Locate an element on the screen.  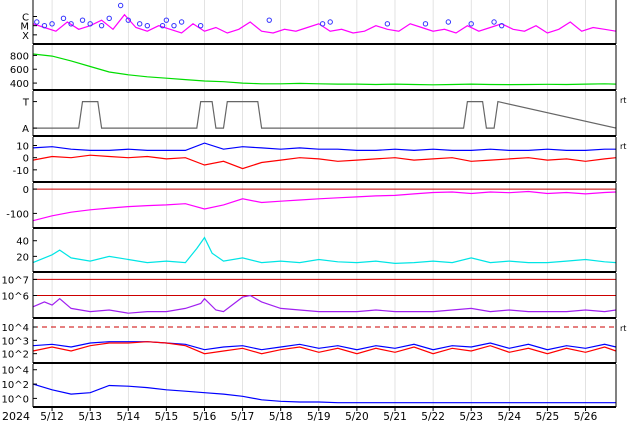
y-tick-label: 400 is located at coordinates (19, 84).